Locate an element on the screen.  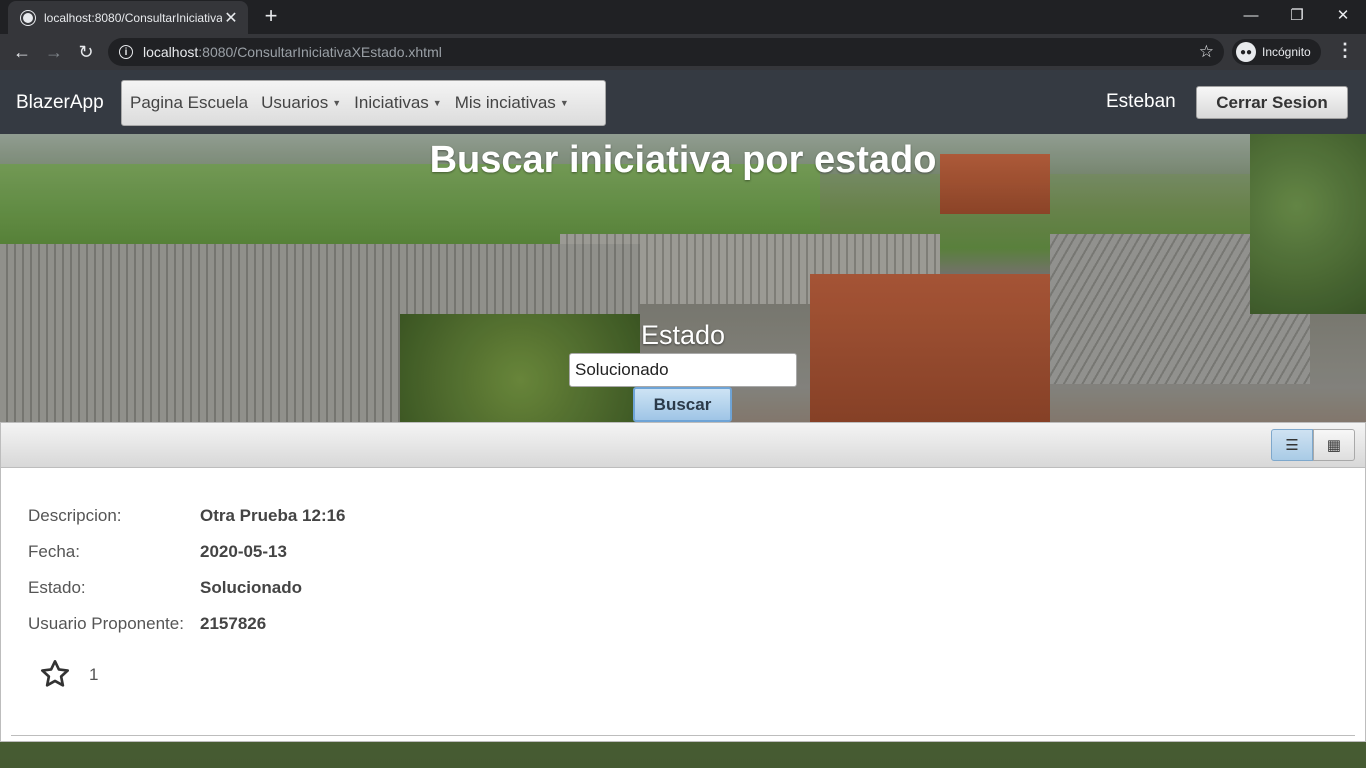
detail-row-fecha: Fecha: 2020-05-13 is located at coordinates (157, 551).